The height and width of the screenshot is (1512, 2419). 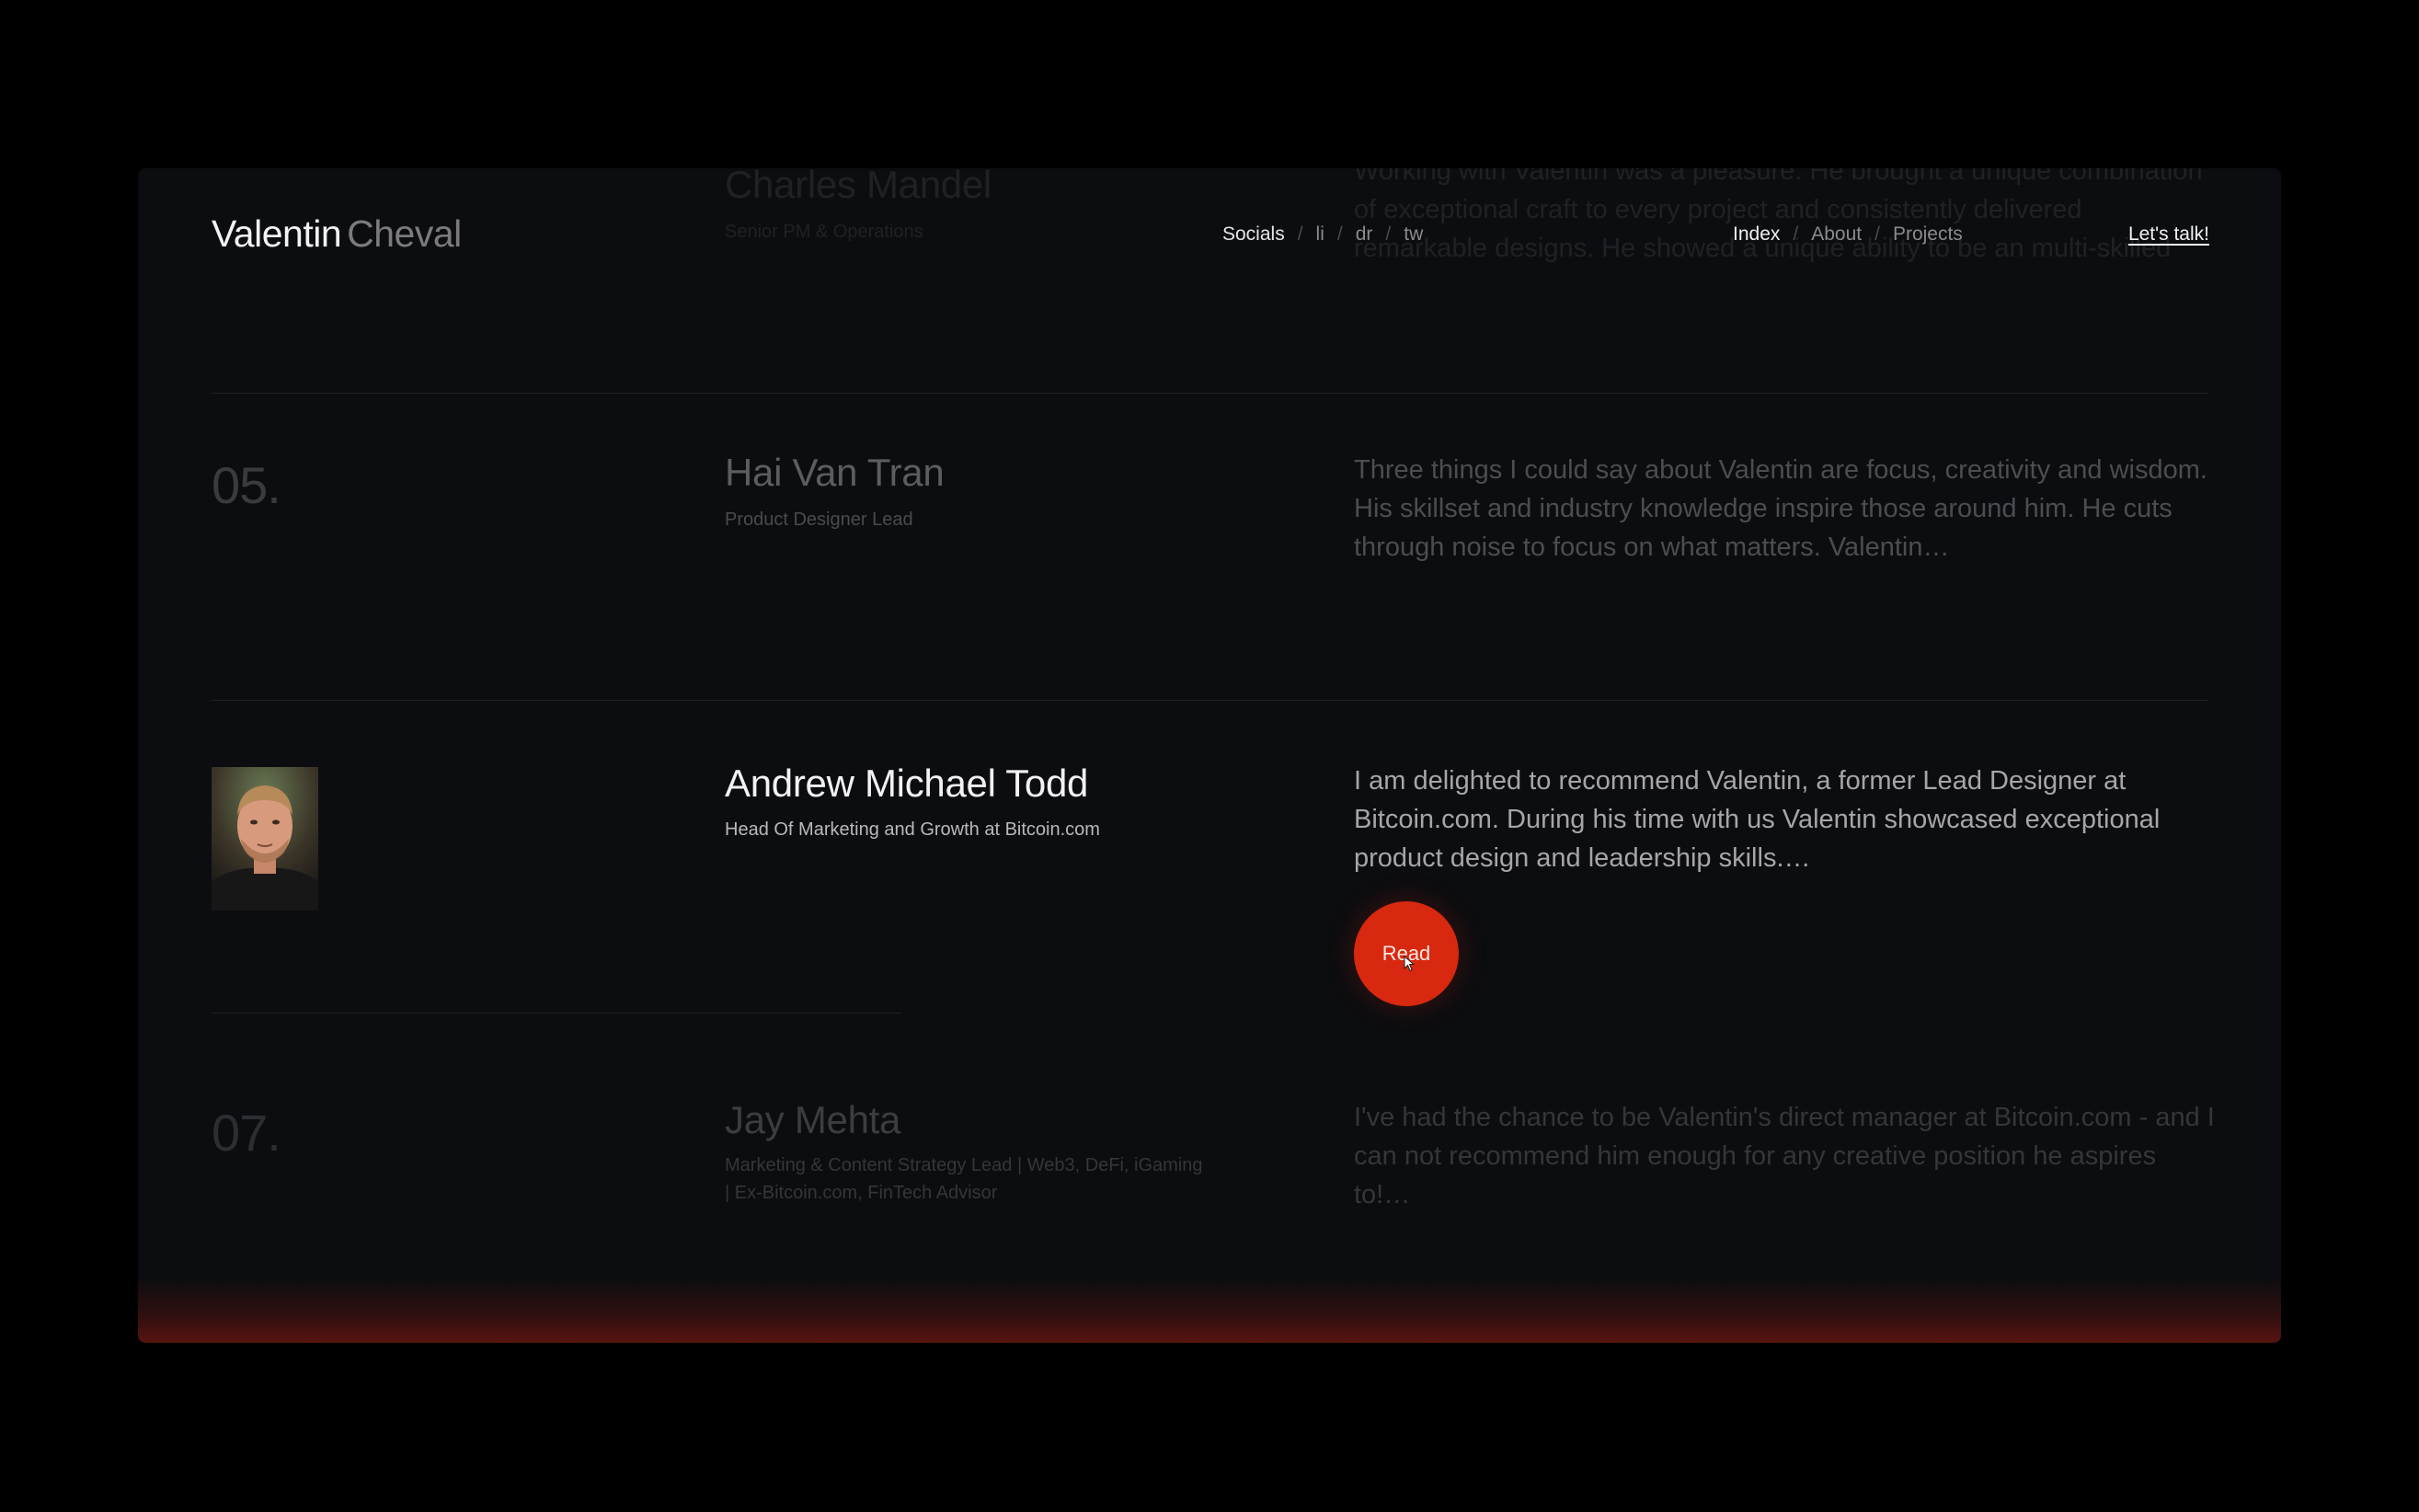 I want to click on nav-item-projects: Projects, so click(x=1928, y=234).